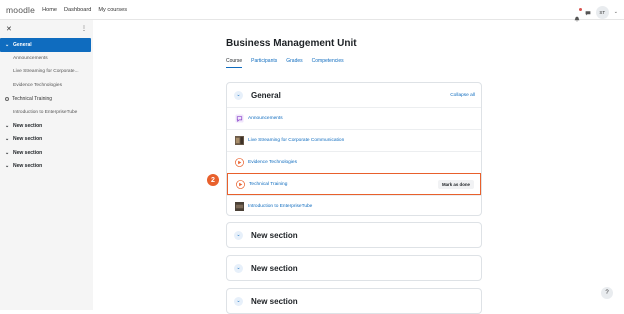 The height and width of the screenshot is (314, 624). I want to click on completion-circle-icon, so click(7, 98).